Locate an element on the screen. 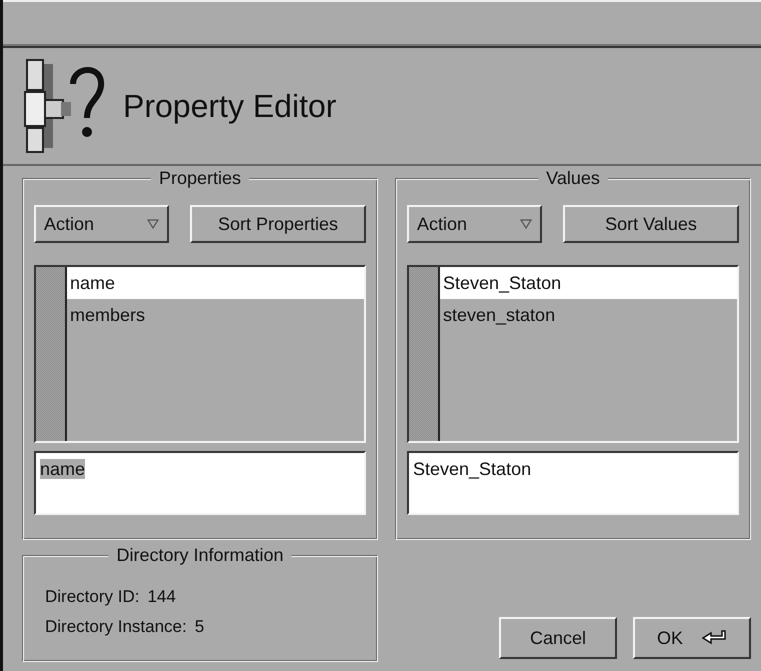 The height and width of the screenshot is (671, 761). info-value: 5 is located at coordinates (199, 627).